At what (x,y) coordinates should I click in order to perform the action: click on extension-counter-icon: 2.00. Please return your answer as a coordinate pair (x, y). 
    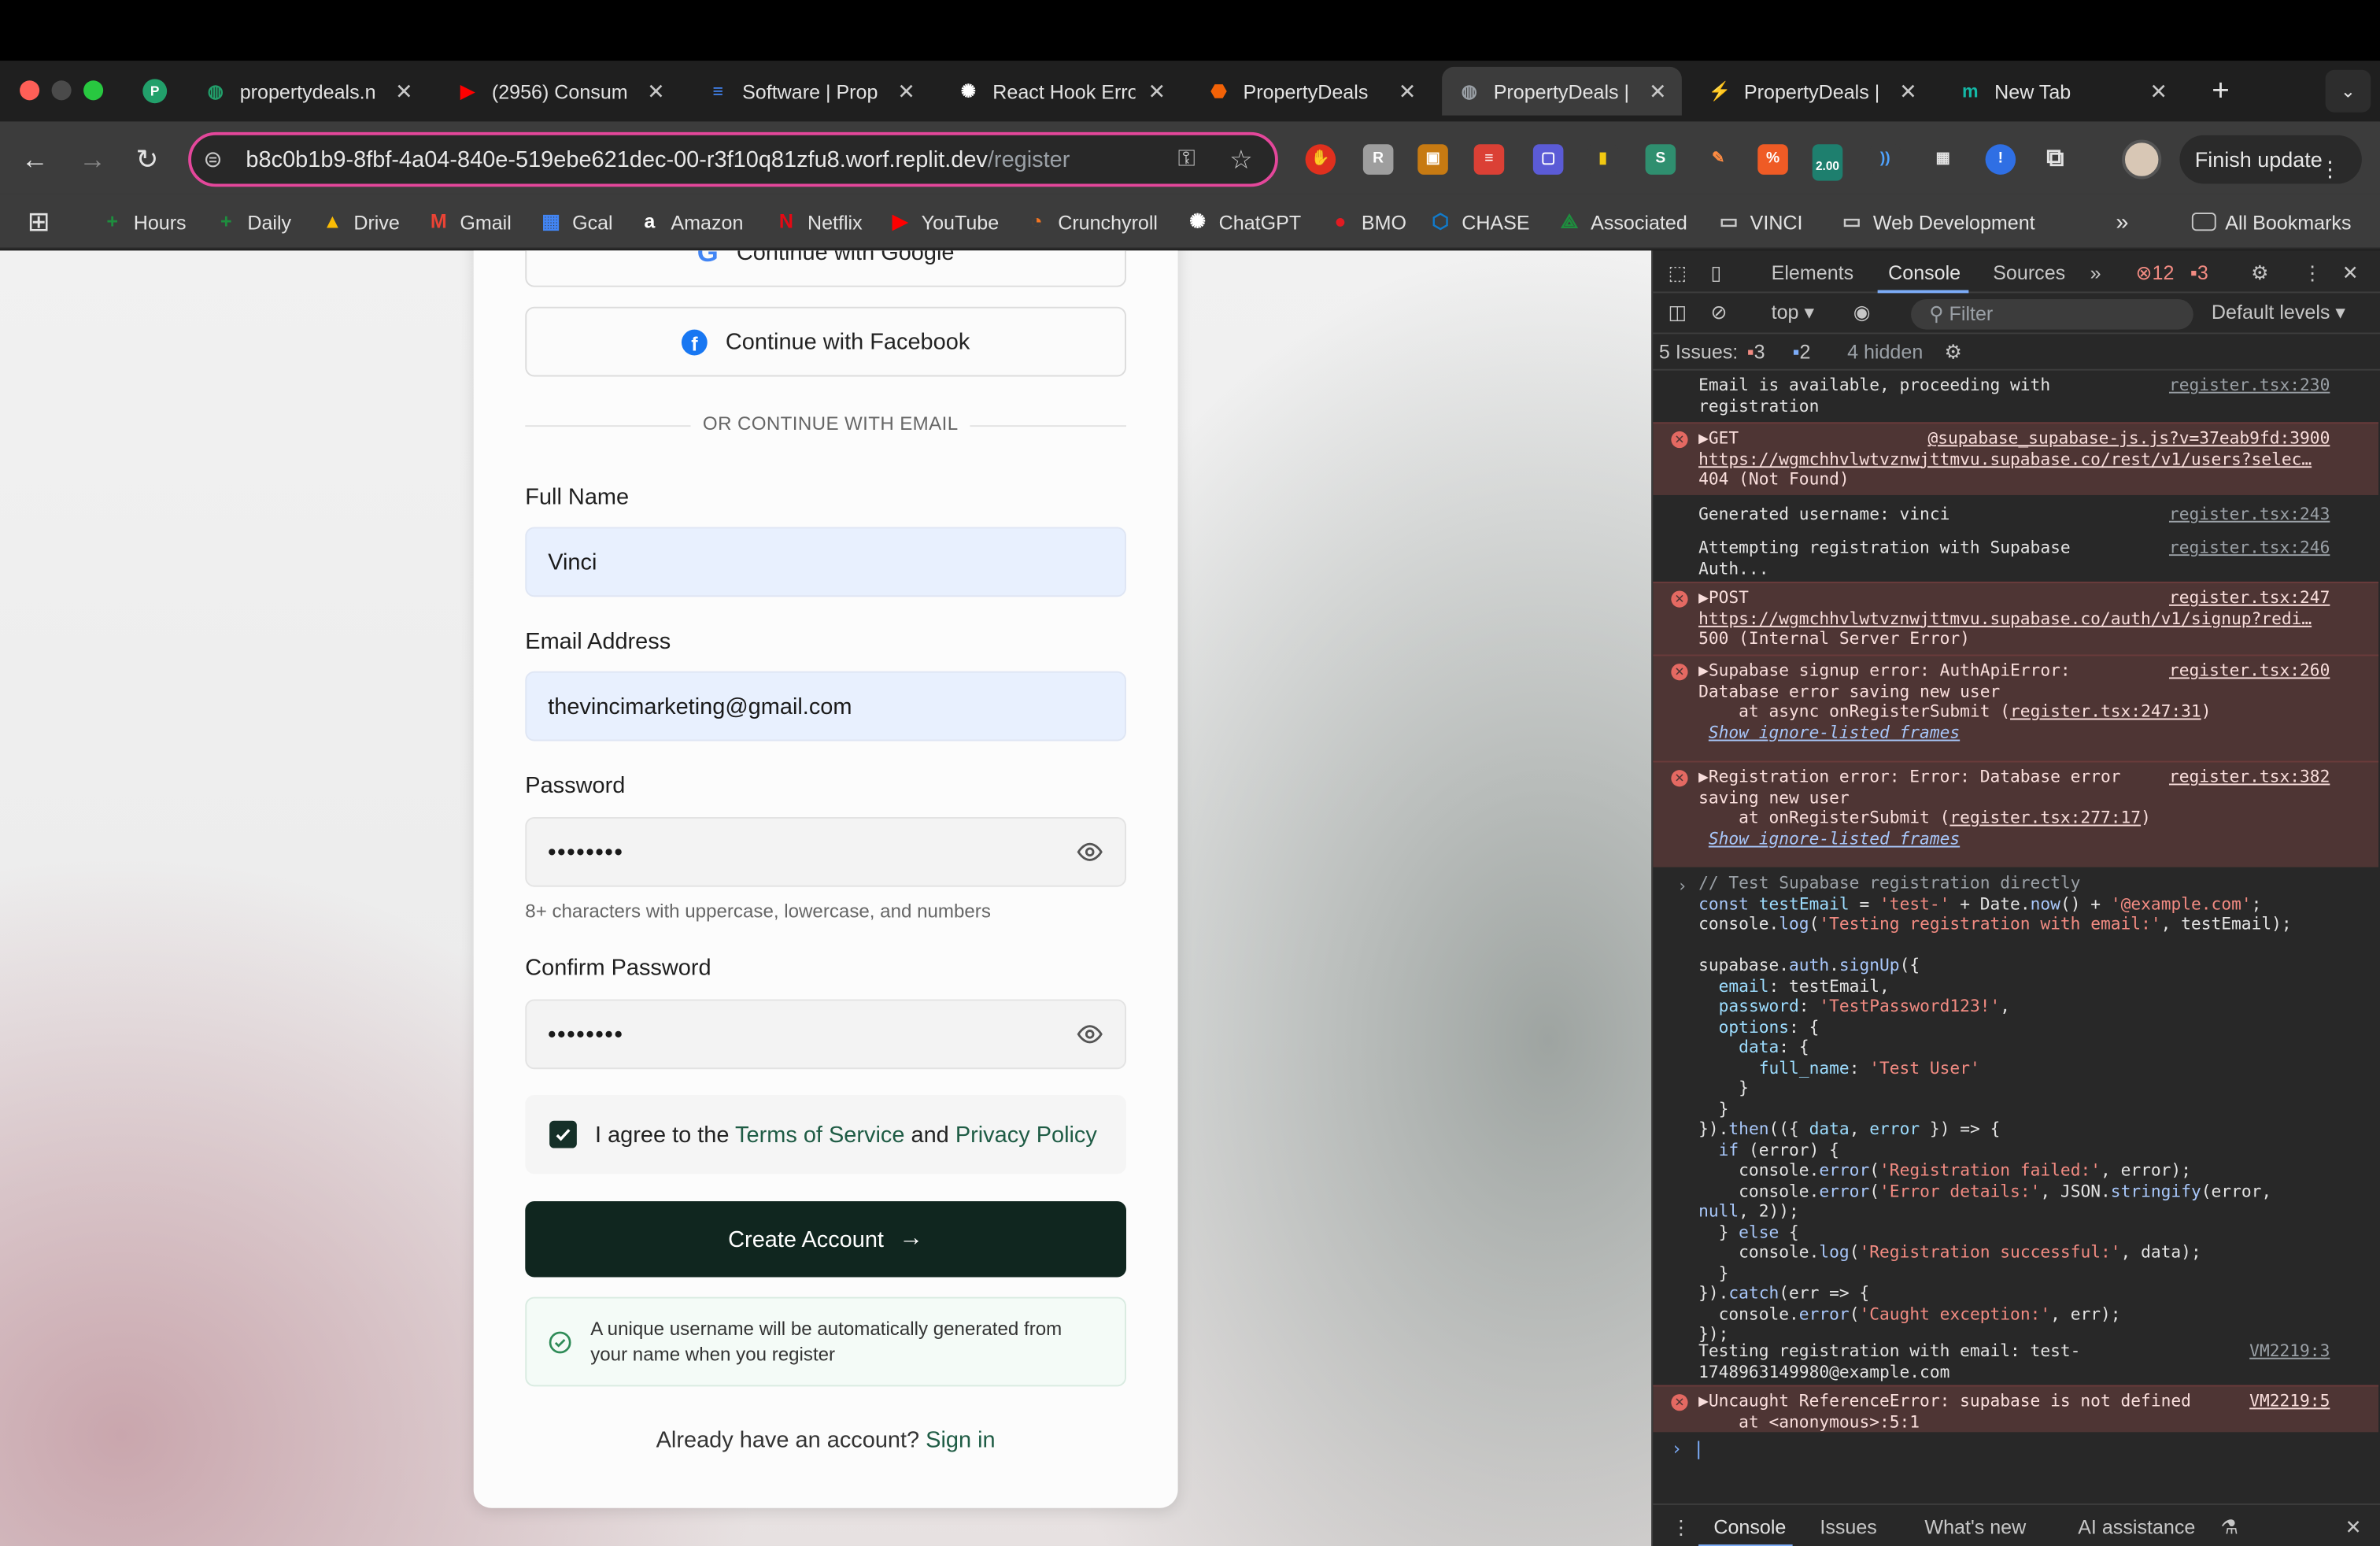
    Looking at the image, I should click on (1828, 163).